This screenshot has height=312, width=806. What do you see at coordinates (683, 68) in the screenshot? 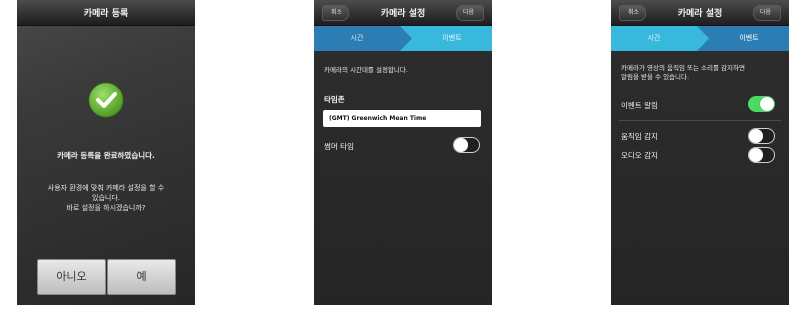
I see `intro-line: 카메라가 영상의 움직임 또는 소리를 감지하면` at bounding box center [683, 68].